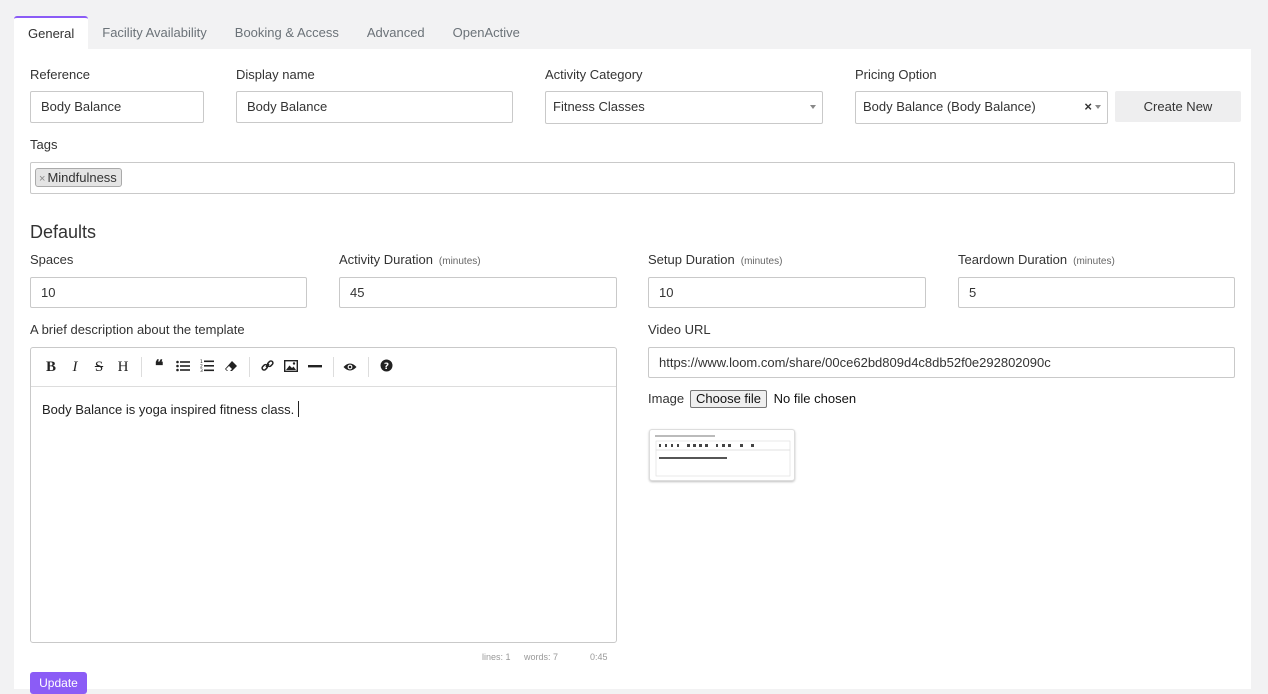 Image resolution: width=1268 pixels, height=694 pixels. Describe the element at coordinates (666, 398) in the screenshot. I see `image-label: Image` at that location.